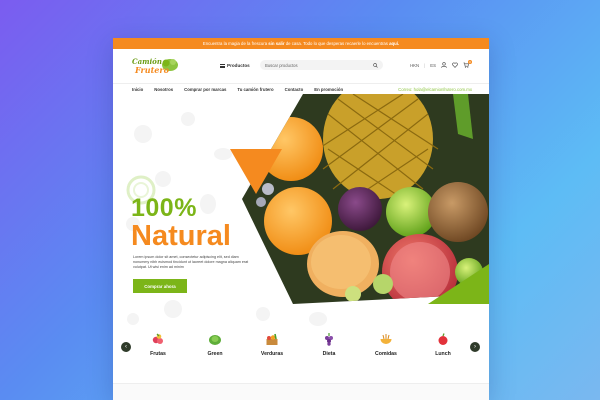 Image resolution: width=600 pixels, height=400 pixels. I want to click on category-verduras: Verduras, so click(272, 344).